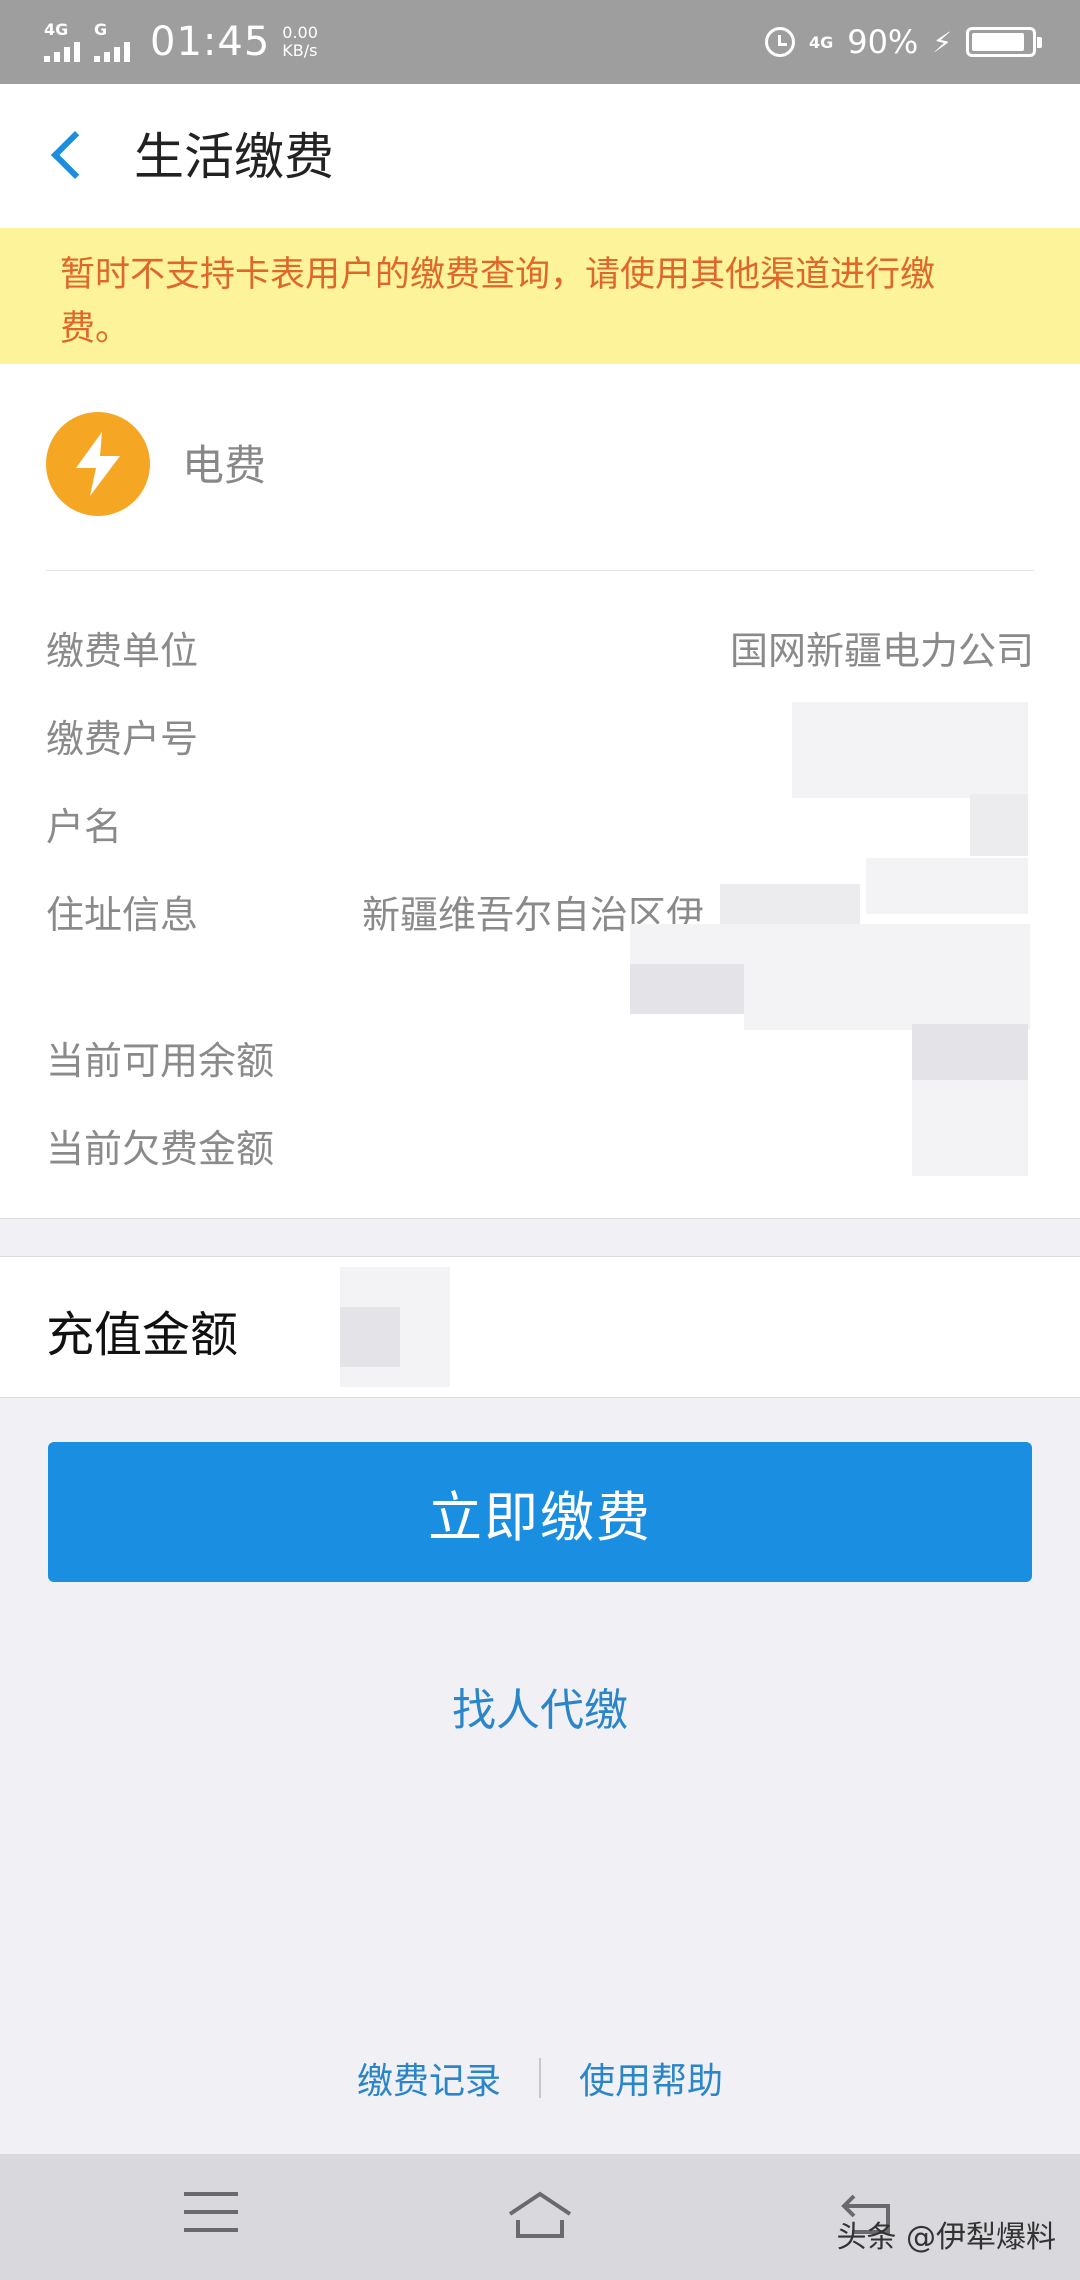 The width and height of the screenshot is (1080, 2280). I want to click on signal-1: 4G, so click(62, 42).